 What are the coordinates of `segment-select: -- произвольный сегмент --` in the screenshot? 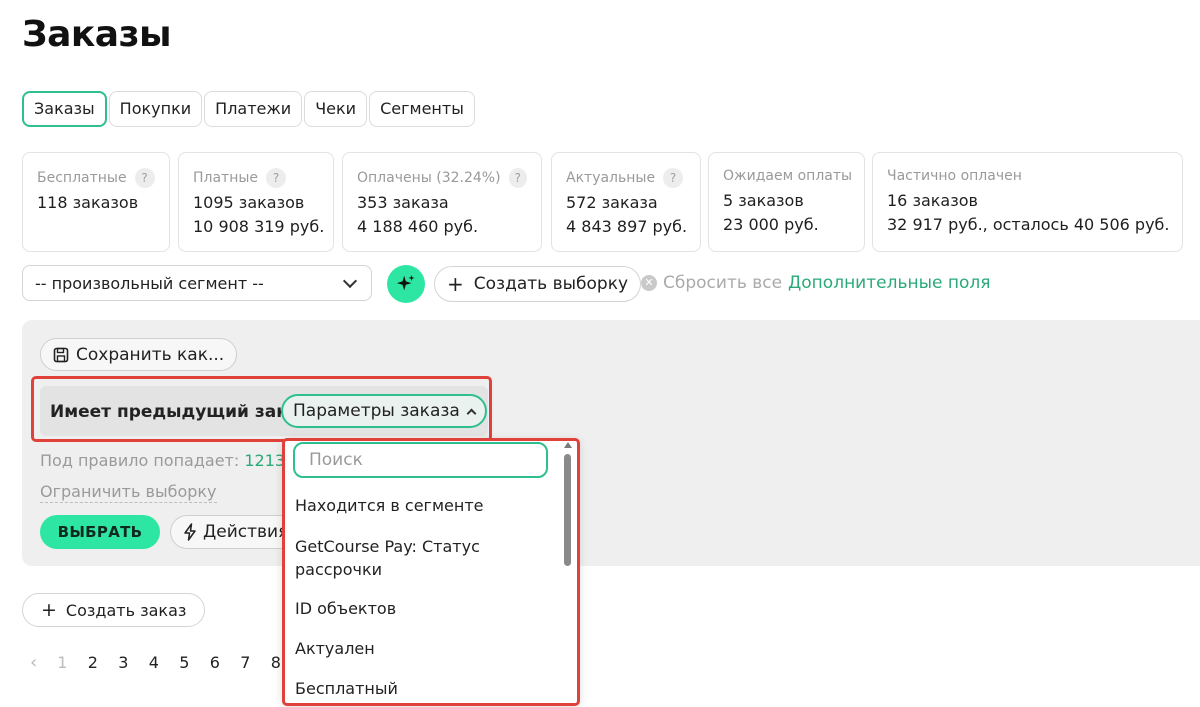 It's located at (197, 283).